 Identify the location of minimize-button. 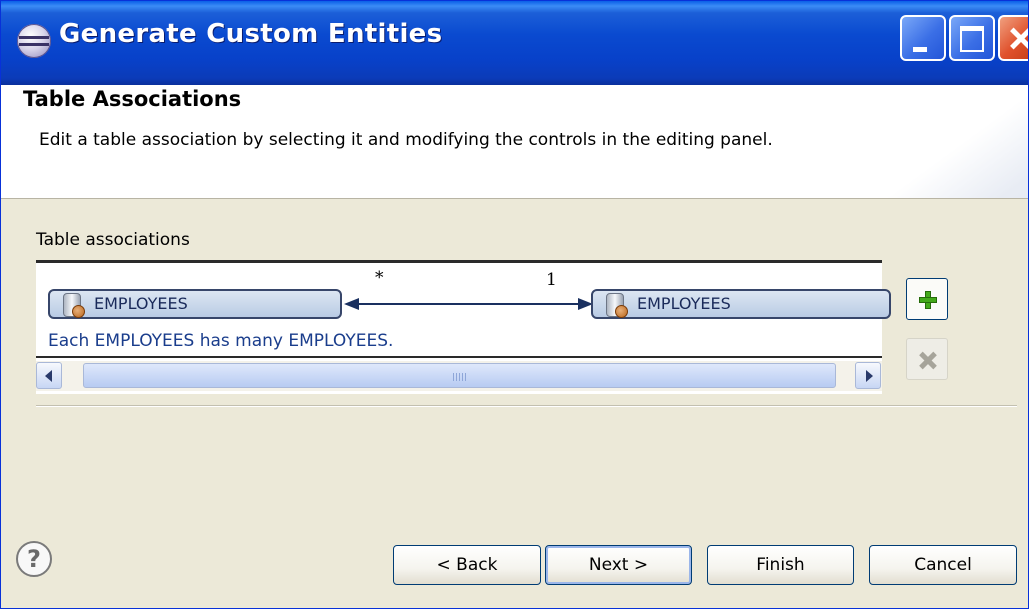
(923, 38).